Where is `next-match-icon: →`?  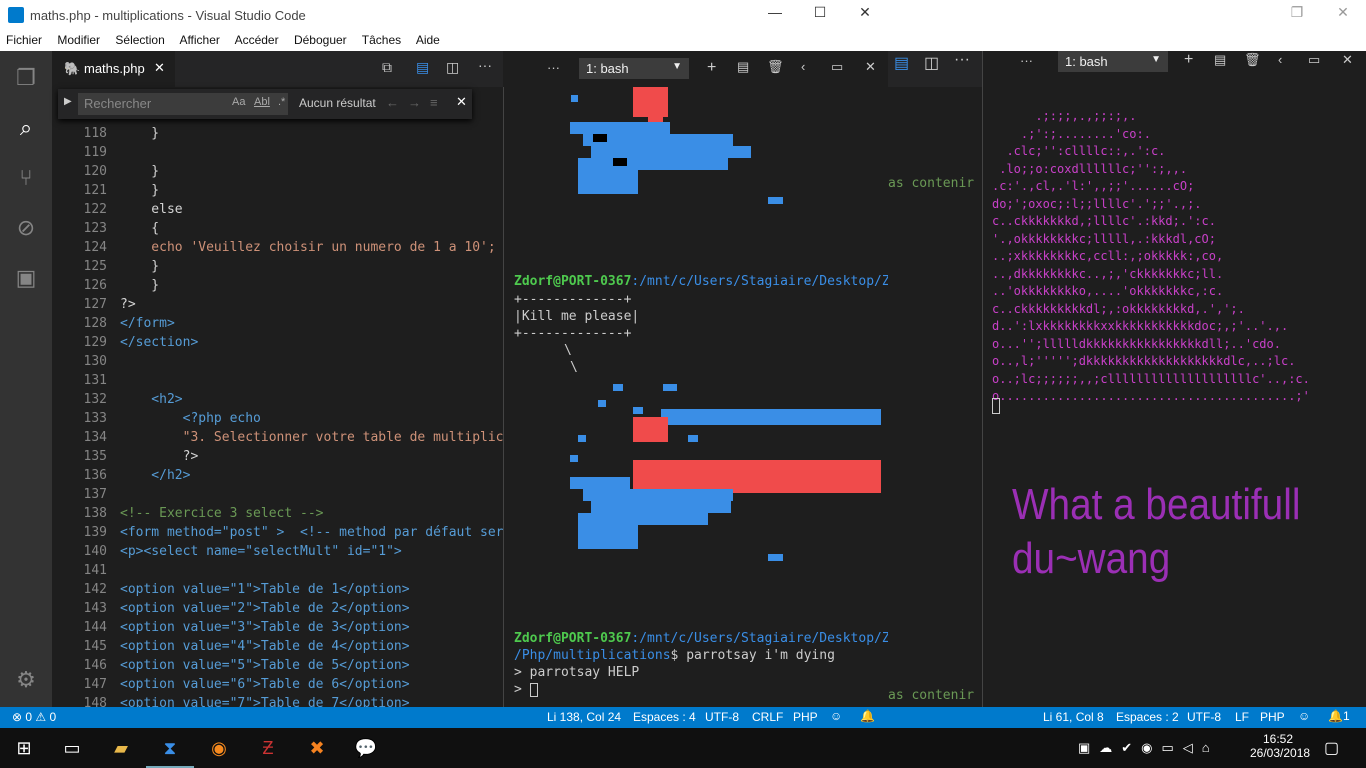 next-match-icon: → is located at coordinates (414, 102).